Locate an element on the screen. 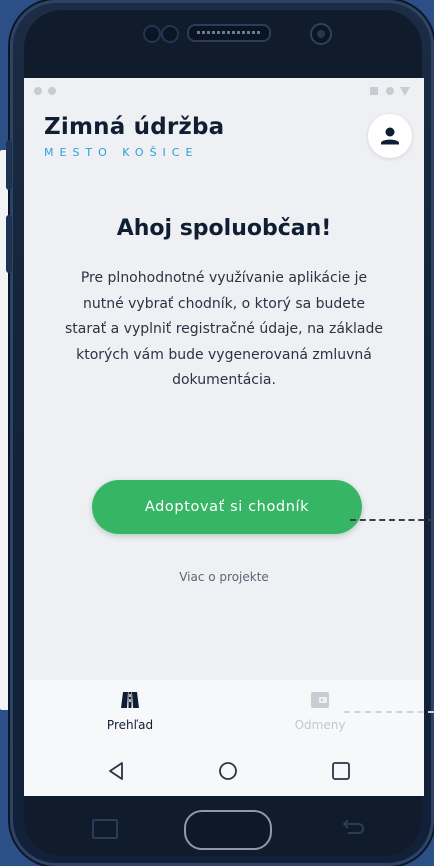 The height and width of the screenshot is (866, 434). app-title: Zimná údržba is located at coordinates (134, 127).